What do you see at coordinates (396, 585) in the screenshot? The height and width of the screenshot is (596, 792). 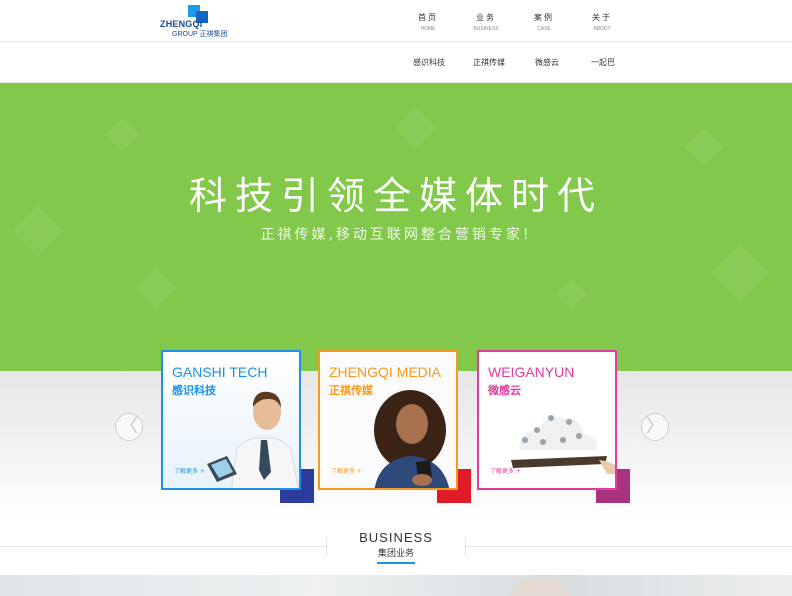 I see `section-image-strip` at bounding box center [396, 585].